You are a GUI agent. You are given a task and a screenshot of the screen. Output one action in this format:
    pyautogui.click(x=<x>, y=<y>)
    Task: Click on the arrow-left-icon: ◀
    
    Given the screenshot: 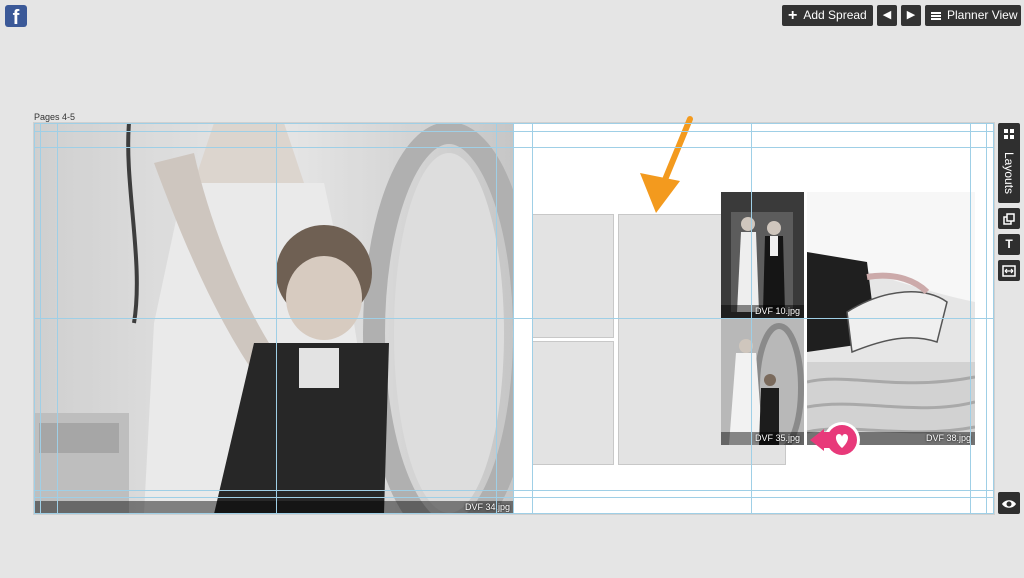 What is the action you would take?
    pyautogui.click(x=887, y=15)
    